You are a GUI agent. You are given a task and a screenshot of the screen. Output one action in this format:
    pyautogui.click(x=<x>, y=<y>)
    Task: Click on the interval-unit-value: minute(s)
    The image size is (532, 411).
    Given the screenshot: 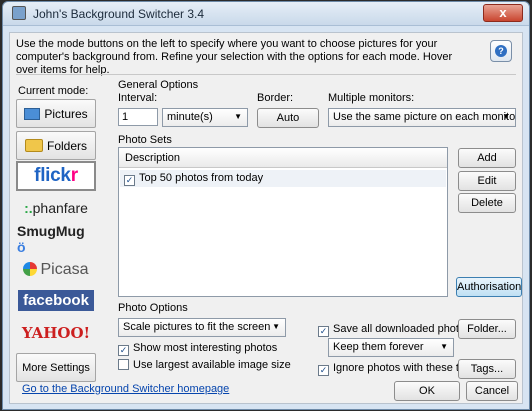 What is the action you would take?
    pyautogui.click(x=190, y=117)
    